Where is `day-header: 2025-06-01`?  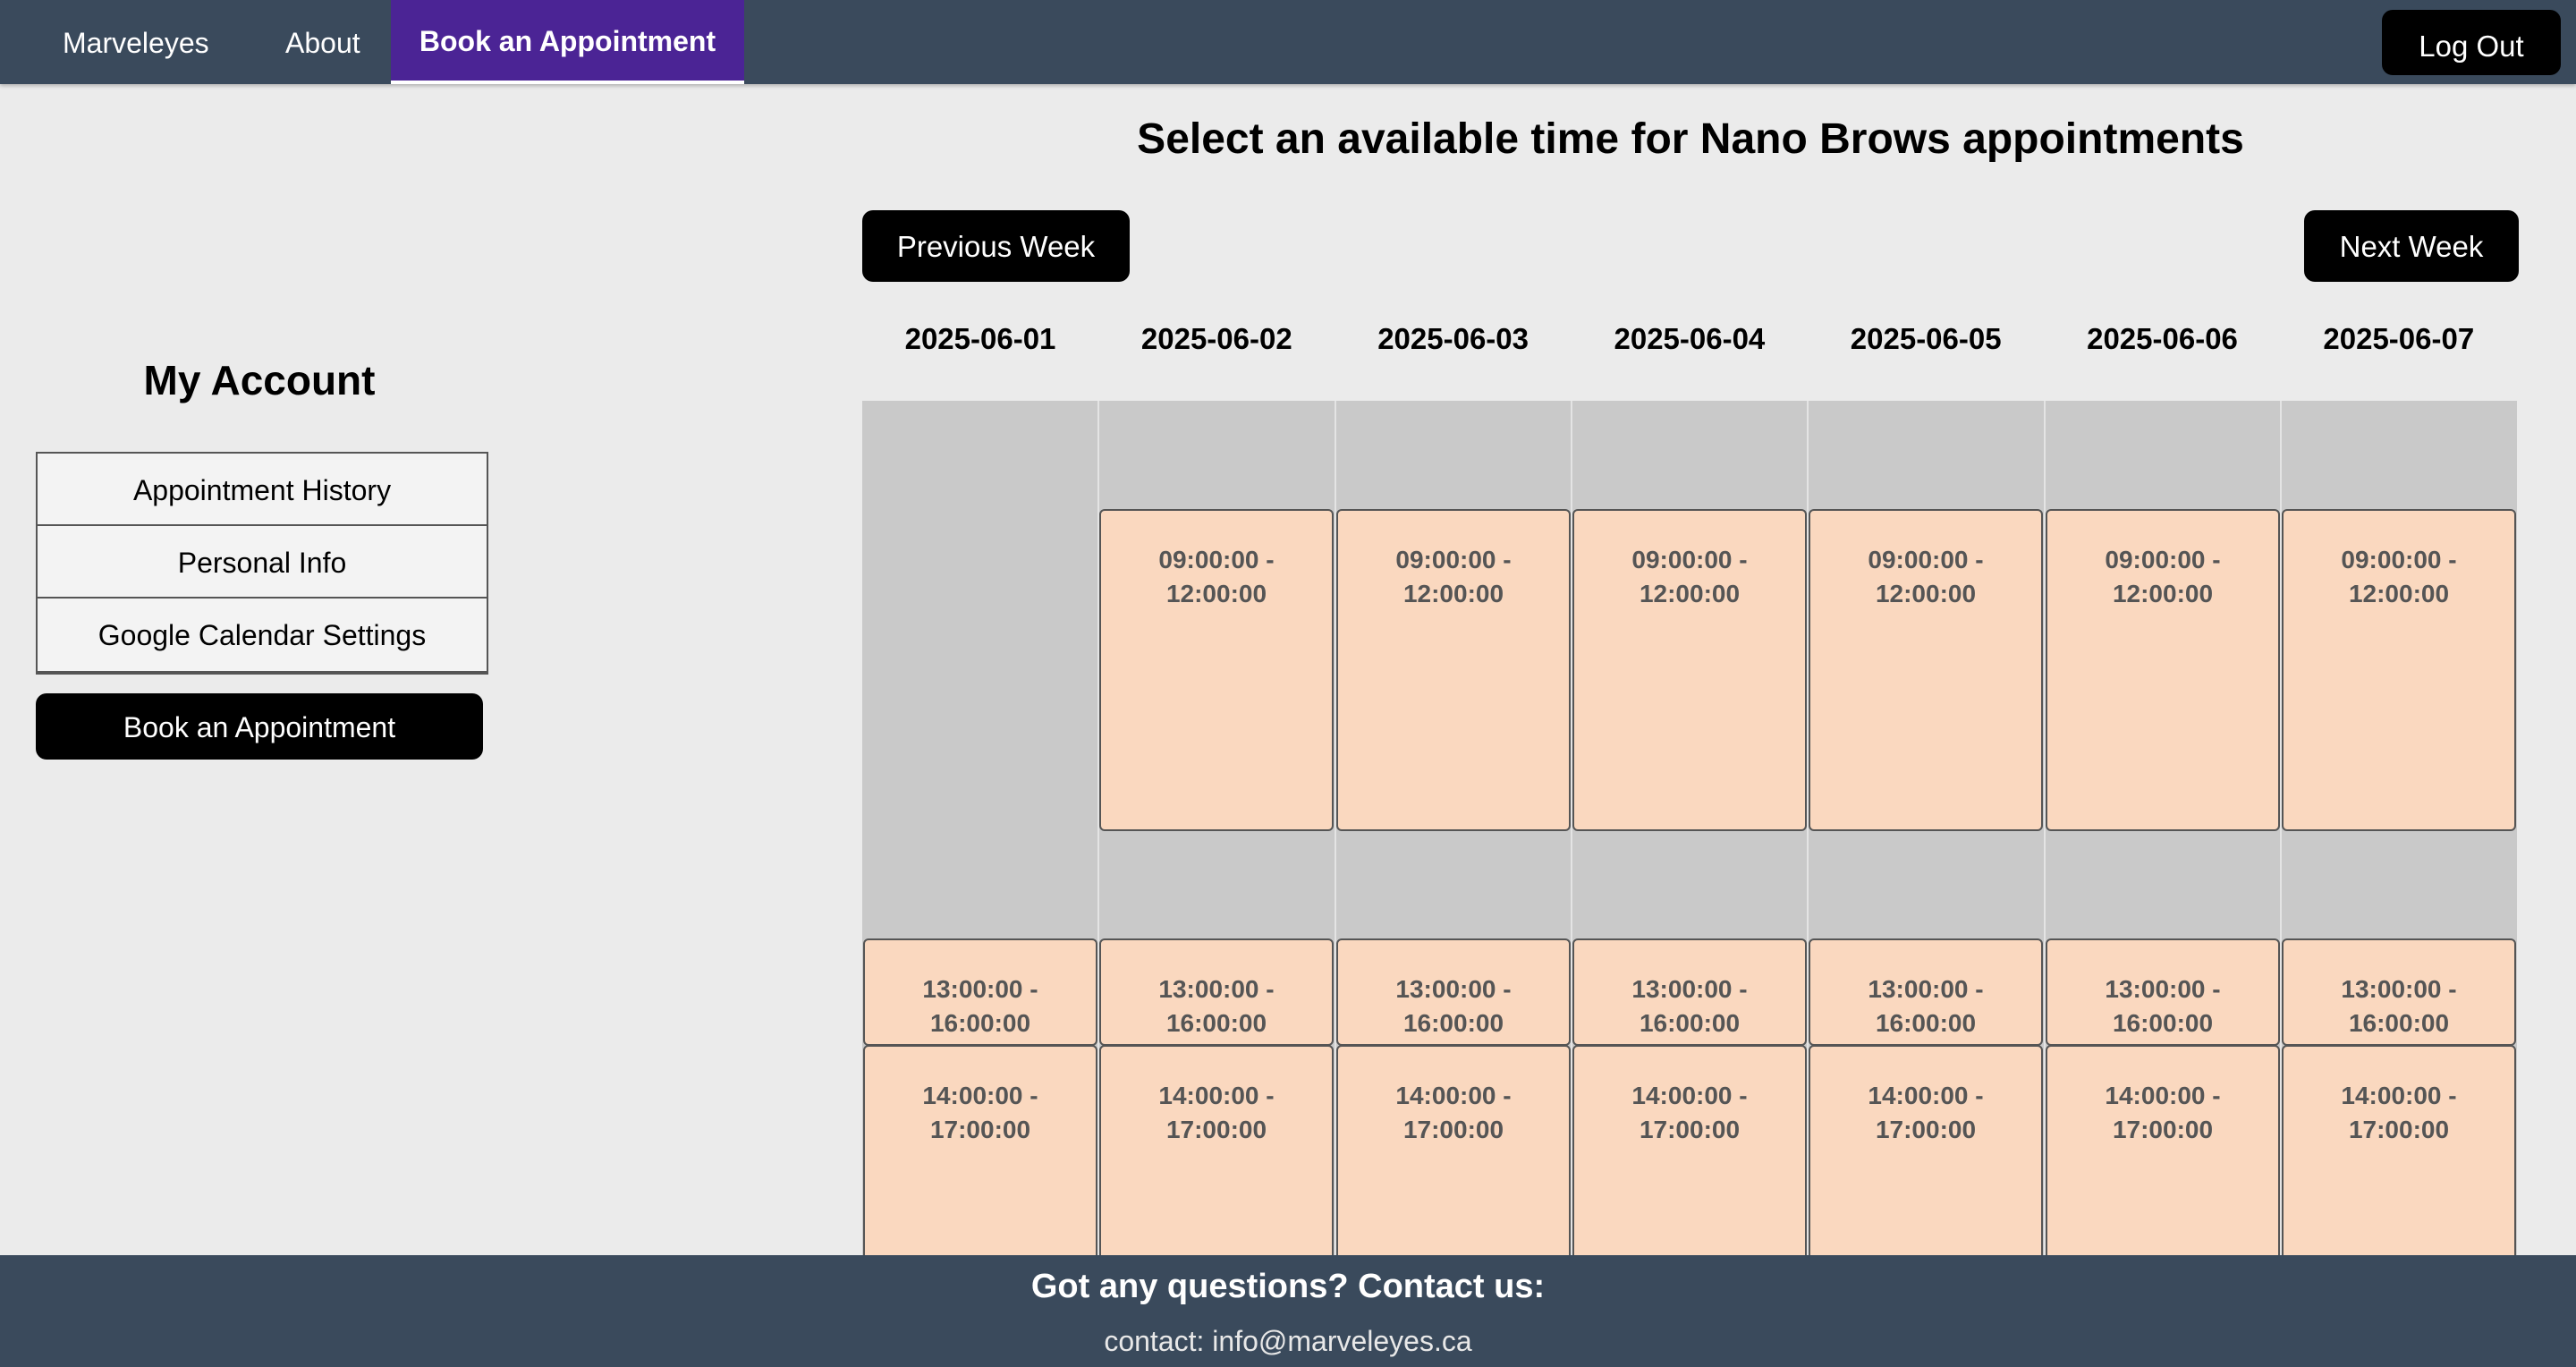
day-header: 2025-06-01 is located at coordinates (980, 338).